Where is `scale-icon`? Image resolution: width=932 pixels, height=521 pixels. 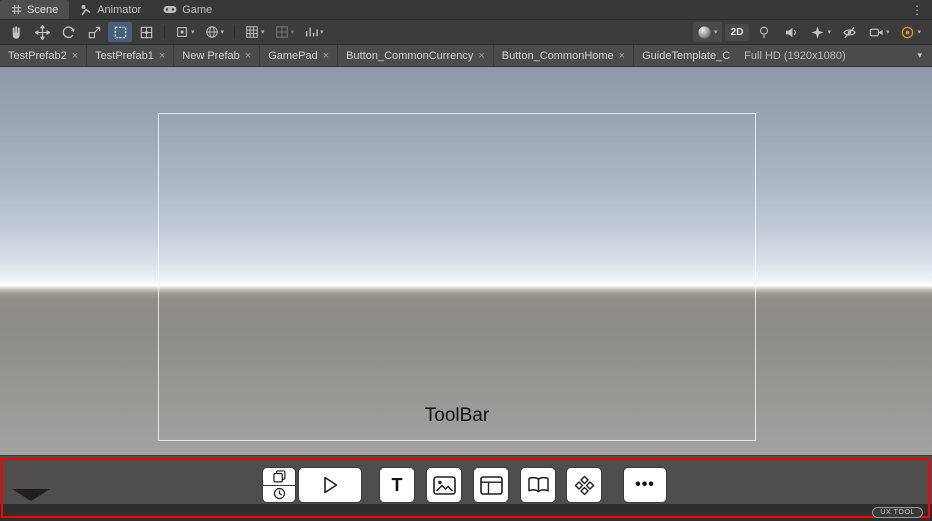 scale-icon is located at coordinates (94, 32).